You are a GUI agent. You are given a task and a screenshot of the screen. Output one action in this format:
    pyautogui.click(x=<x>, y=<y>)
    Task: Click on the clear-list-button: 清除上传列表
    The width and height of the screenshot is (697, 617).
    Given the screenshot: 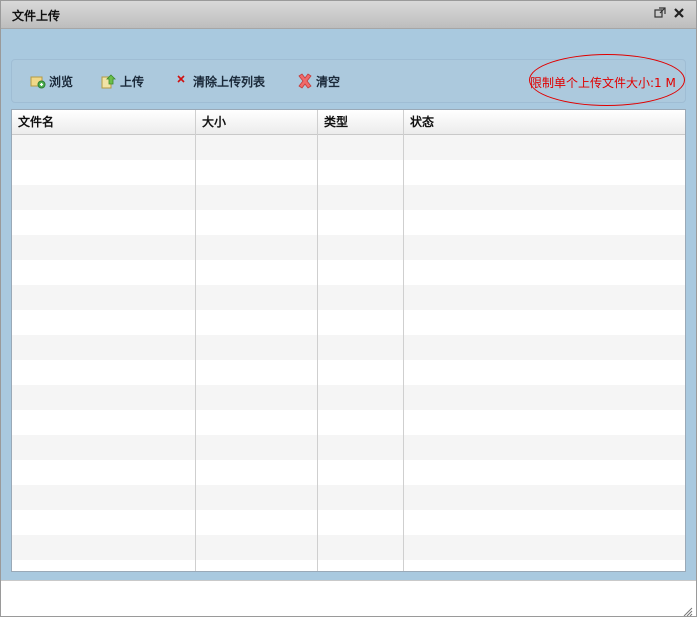 What is the action you would take?
    pyautogui.click(x=220, y=81)
    